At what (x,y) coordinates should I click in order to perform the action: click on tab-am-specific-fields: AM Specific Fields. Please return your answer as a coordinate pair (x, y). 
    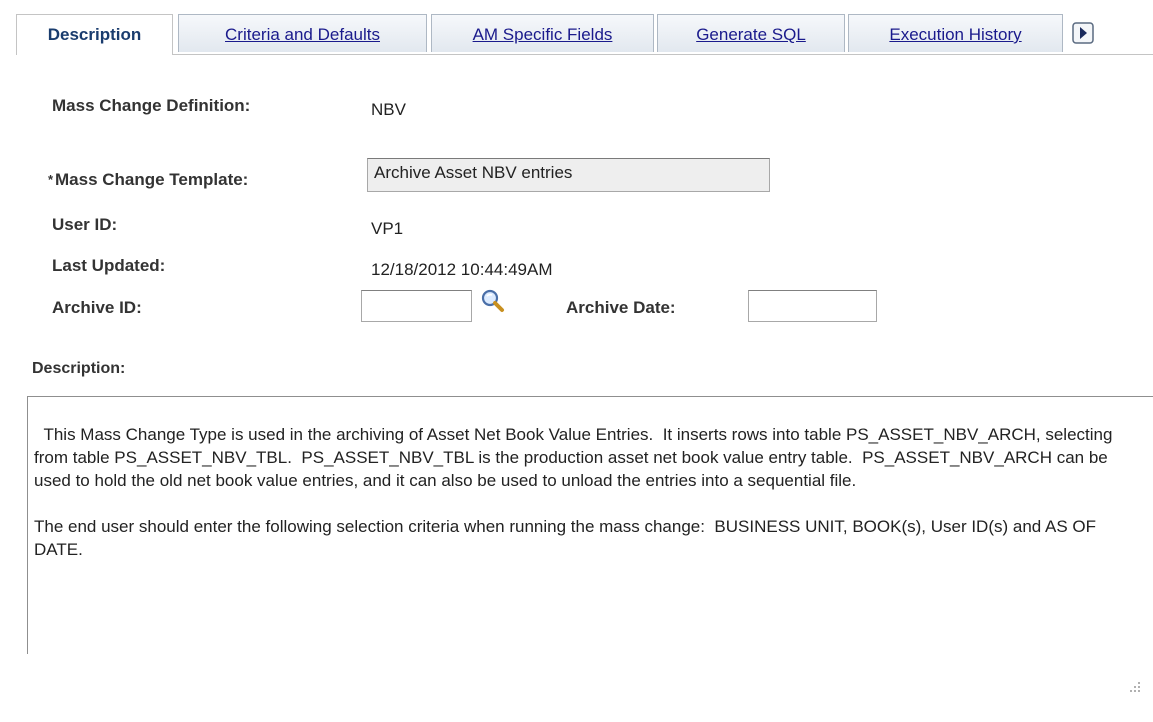
    Looking at the image, I should click on (542, 33).